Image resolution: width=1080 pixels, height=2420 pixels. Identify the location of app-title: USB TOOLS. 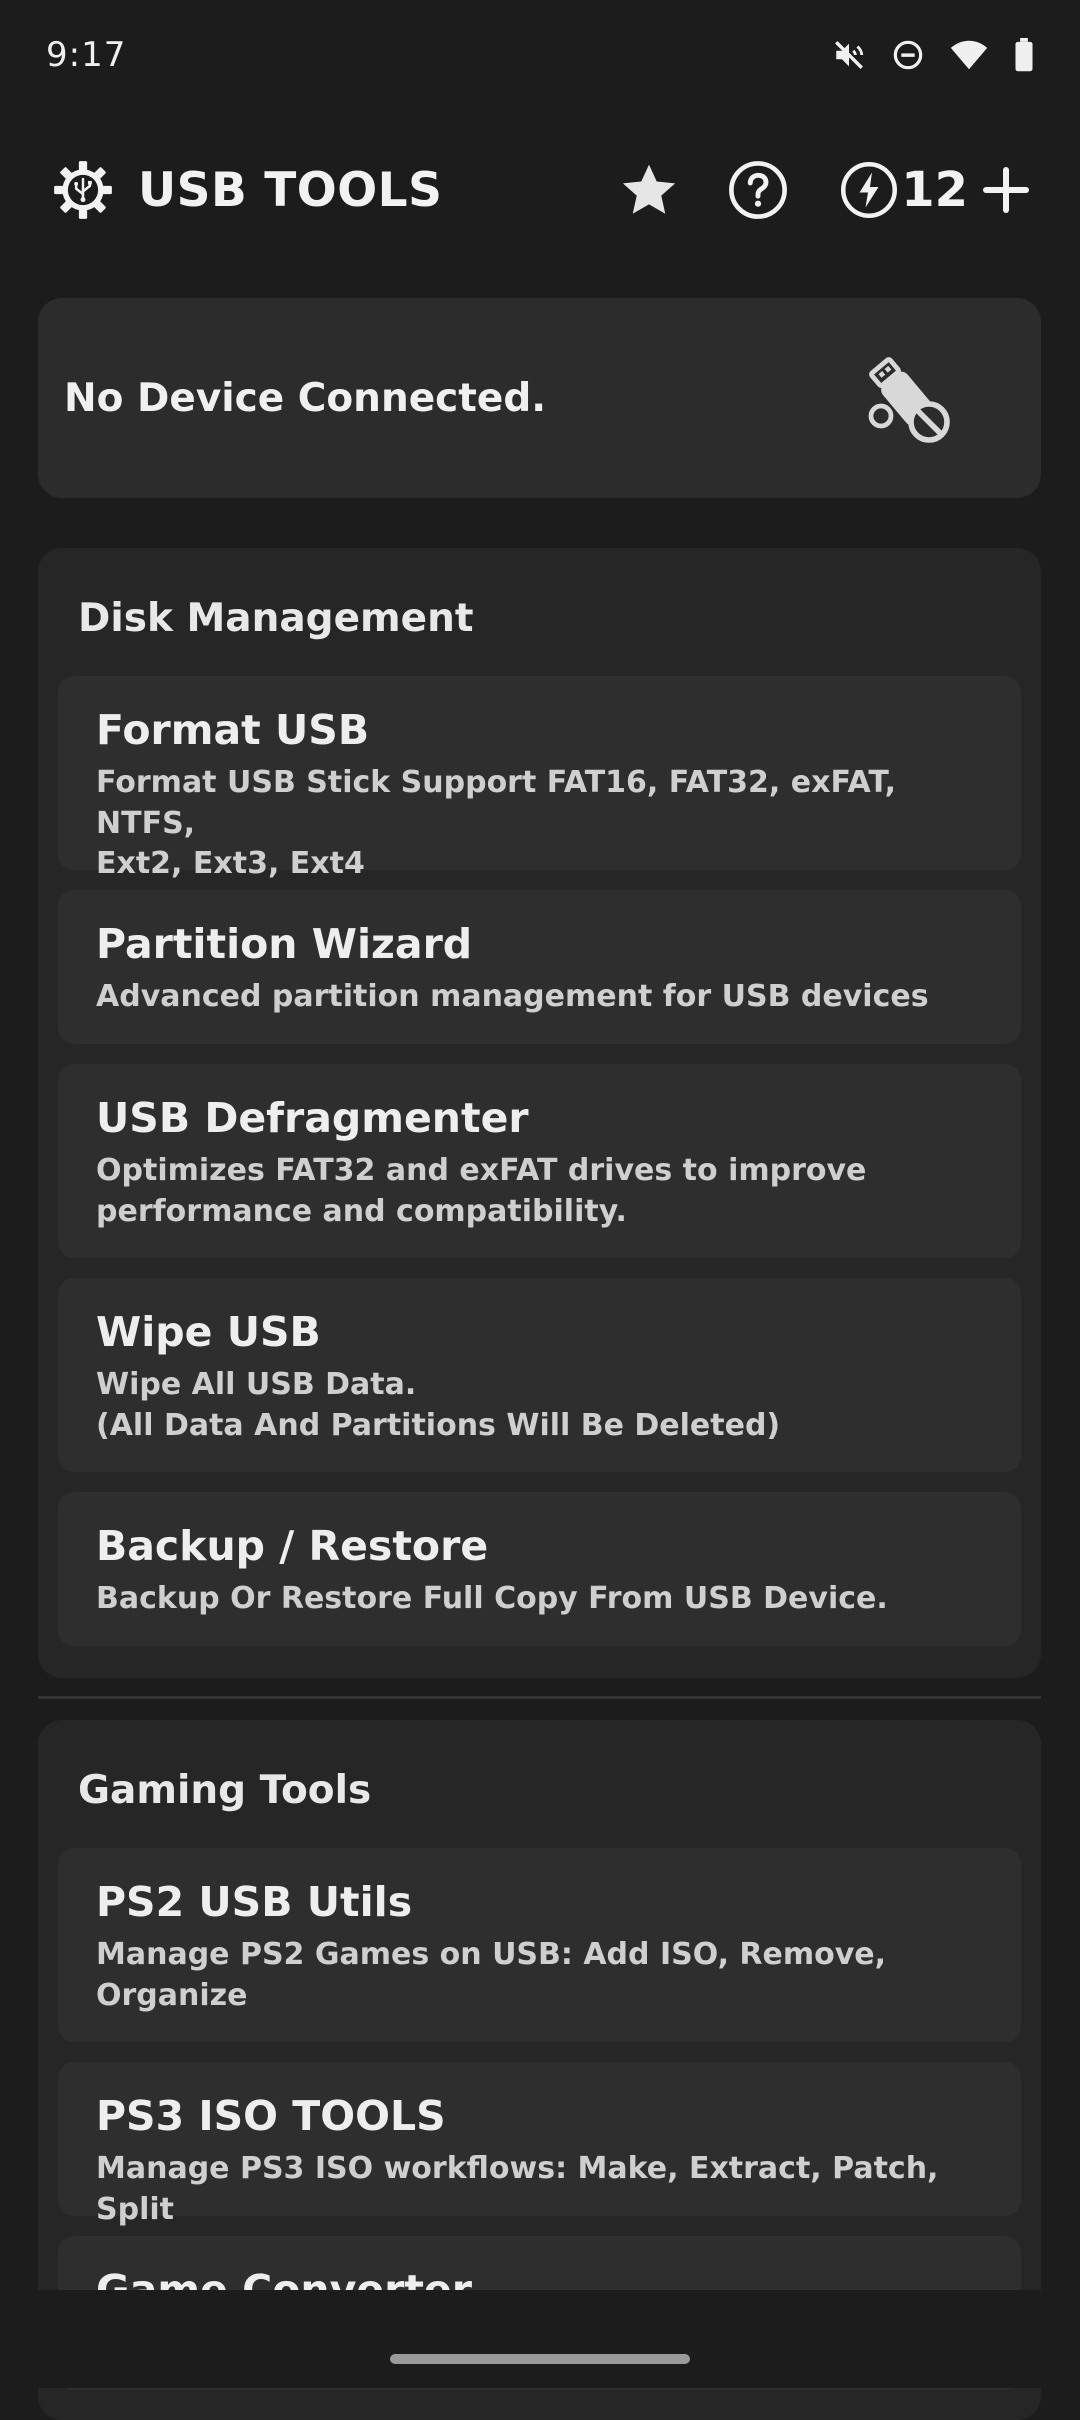
(290, 190).